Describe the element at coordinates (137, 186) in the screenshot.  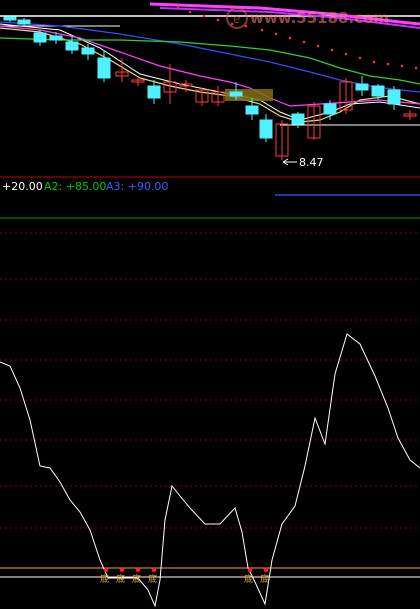
I see `level-label-a3: A3: +90.00` at that location.